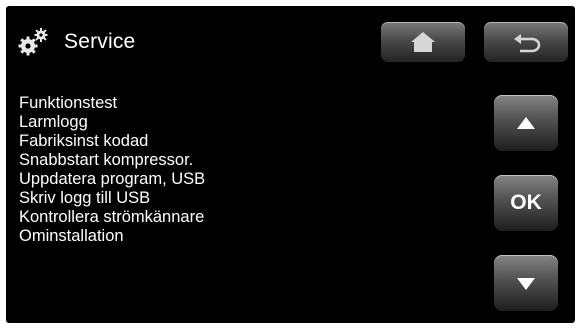  I want to click on up-arrow-icon, so click(526, 123).